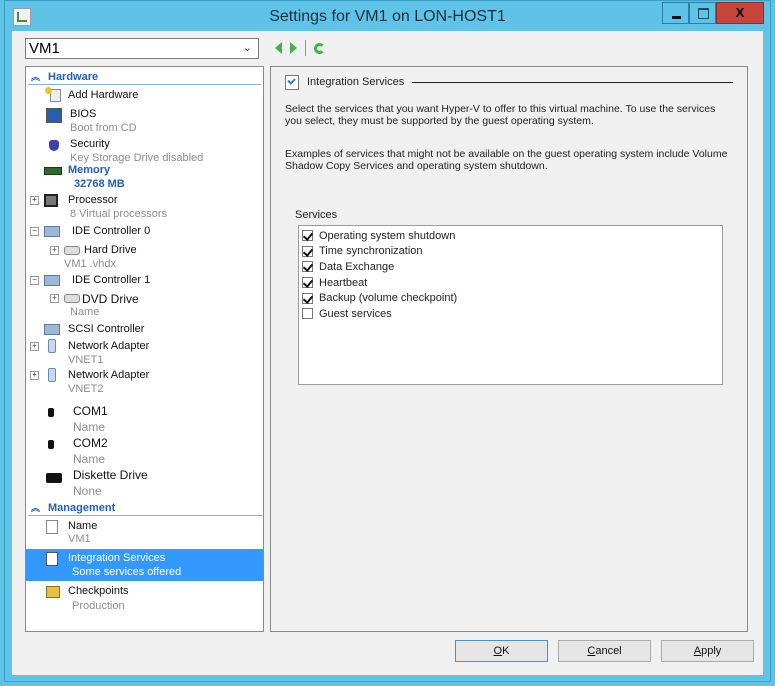  Describe the element at coordinates (144, 533) in the screenshot. I see `tree-item-name: Name VM1` at that location.